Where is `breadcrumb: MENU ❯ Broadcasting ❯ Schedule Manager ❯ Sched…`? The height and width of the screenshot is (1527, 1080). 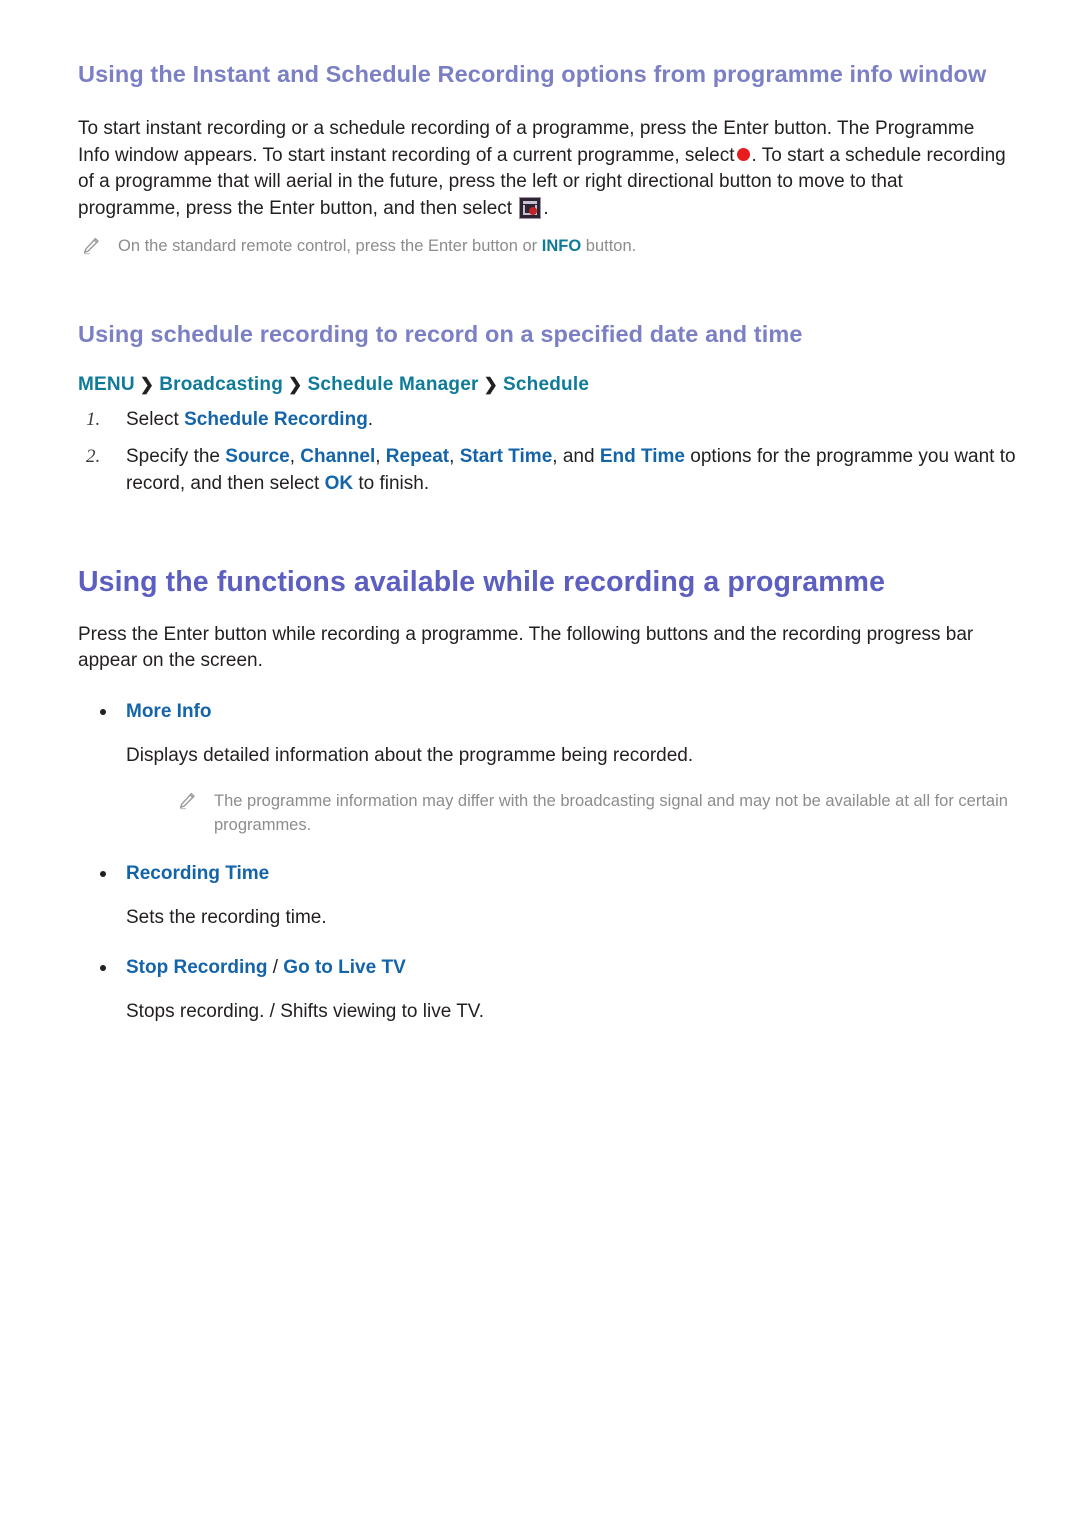 breadcrumb: MENU ❯ Broadcasting ❯ Schedule Manager ❯ Sched… is located at coordinates (548, 385).